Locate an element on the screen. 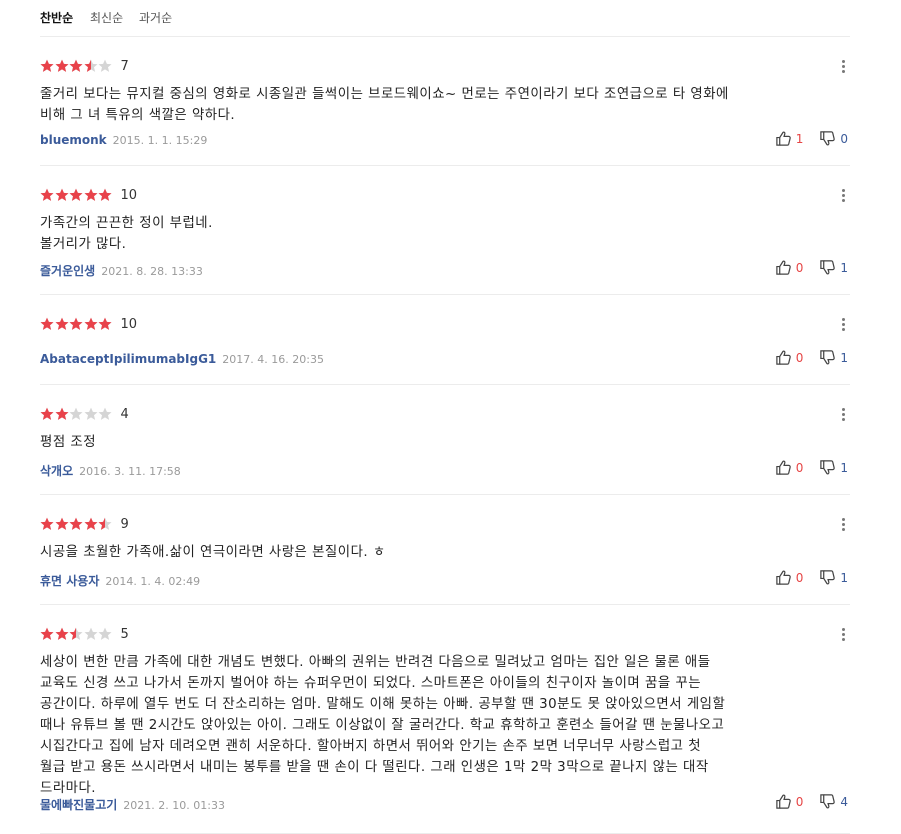 The height and width of the screenshot is (834, 901). rating-score: 9 is located at coordinates (124, 524).